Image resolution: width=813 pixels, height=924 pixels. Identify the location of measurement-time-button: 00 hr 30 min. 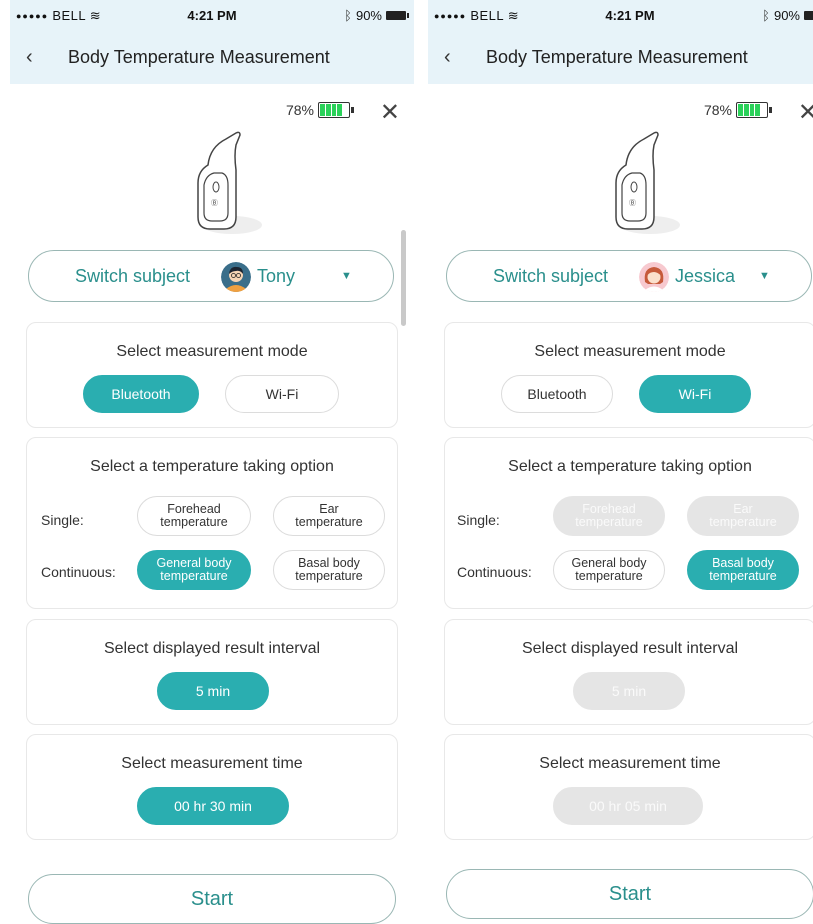
(213, 806).